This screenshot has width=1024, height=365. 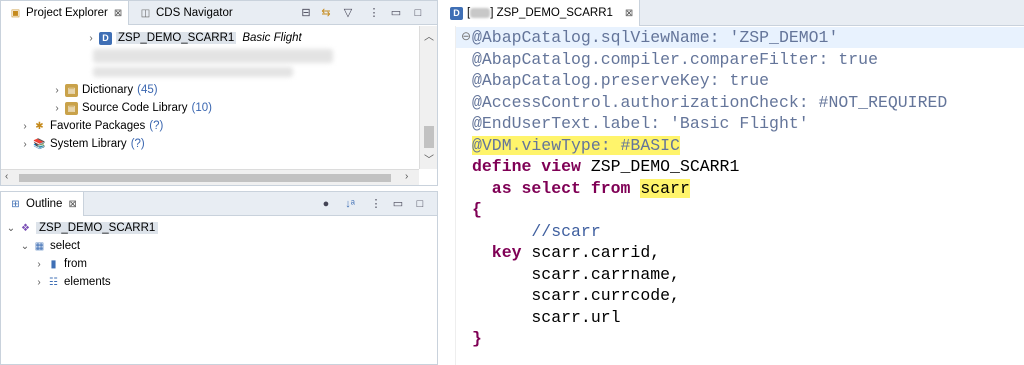 I want to click on cds-navigator-icon: ◫, so click(x=145, y=13).